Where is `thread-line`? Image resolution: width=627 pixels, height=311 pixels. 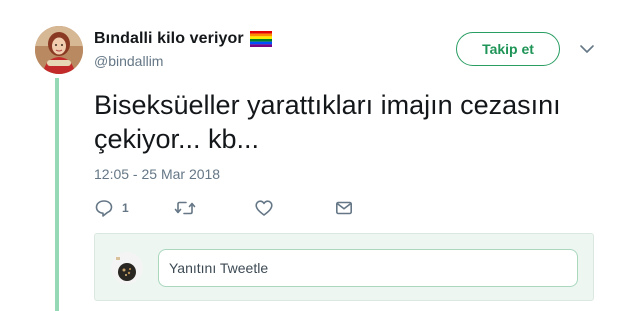 thread-line is located at coordinates (57, 194).